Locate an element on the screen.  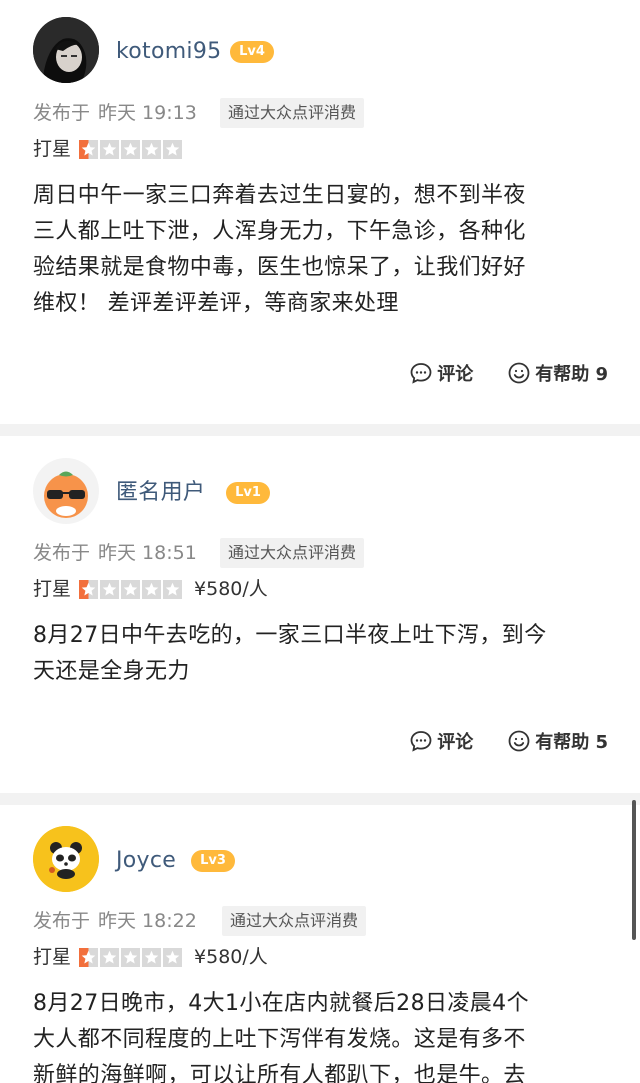
panda-avatar-icon is located at coordinates (66, 859).